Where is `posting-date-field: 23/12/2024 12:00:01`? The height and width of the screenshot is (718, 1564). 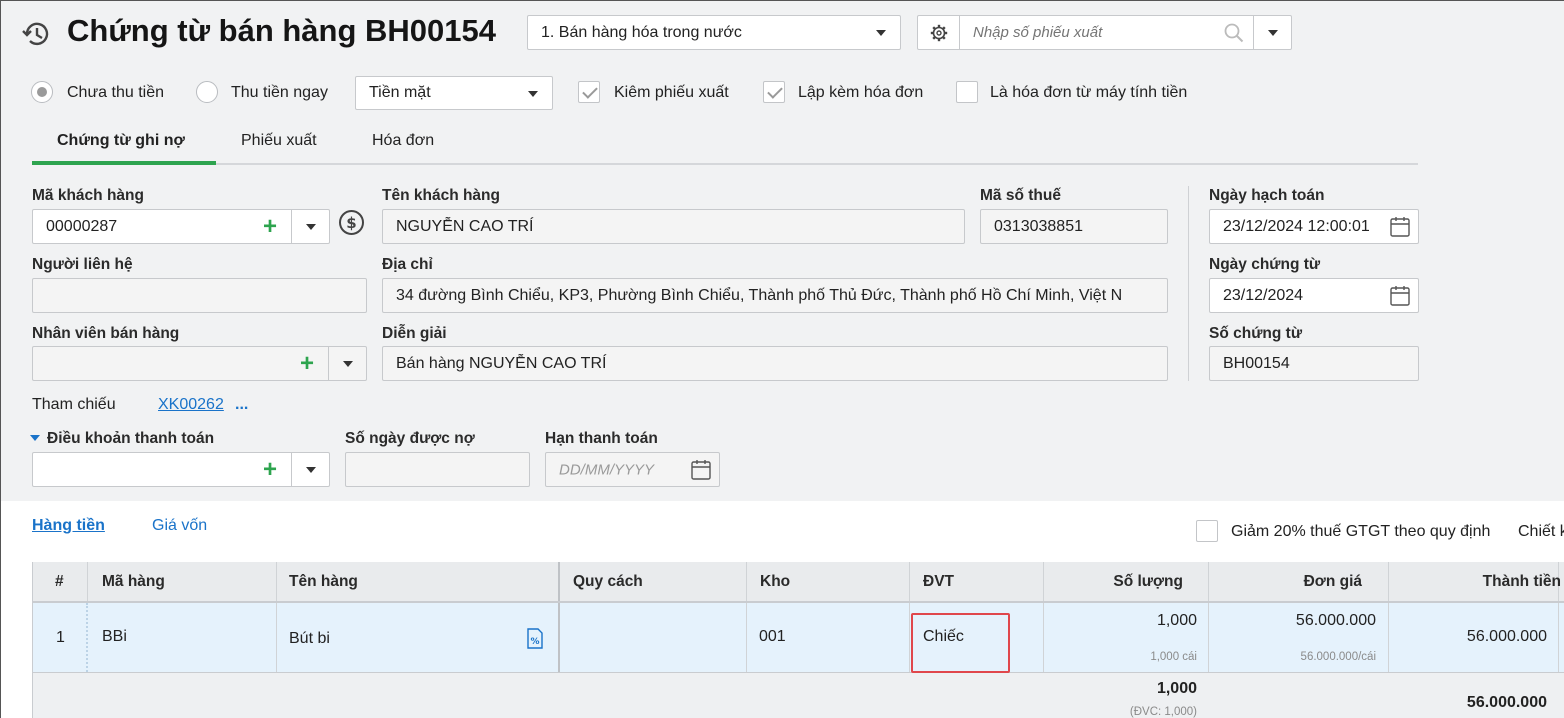 posting-date-field: 23/12/2024 12:00:01 is located at coordinates (1314, 226).